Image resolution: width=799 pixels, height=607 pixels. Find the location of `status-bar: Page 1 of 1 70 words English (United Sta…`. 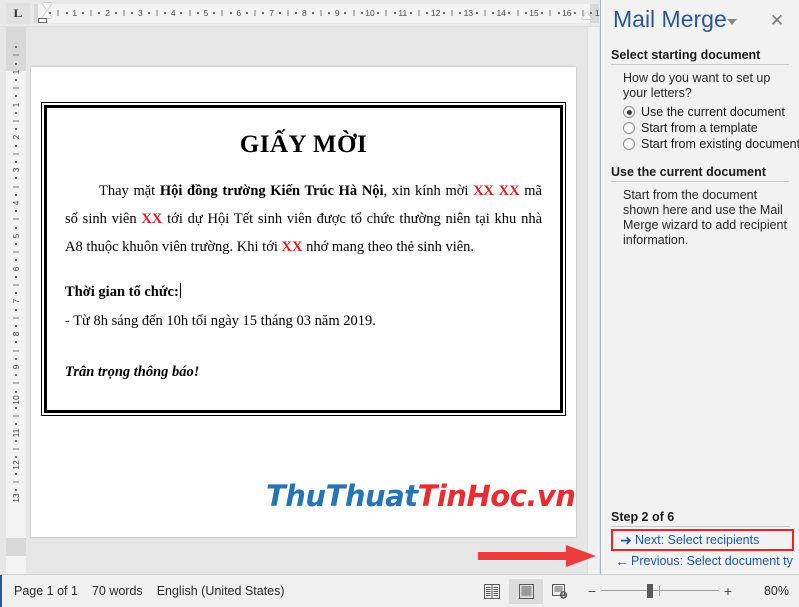

status-bar: Page 1 of 1 70 words English (United Sta… is located at coordinates (399, 590).